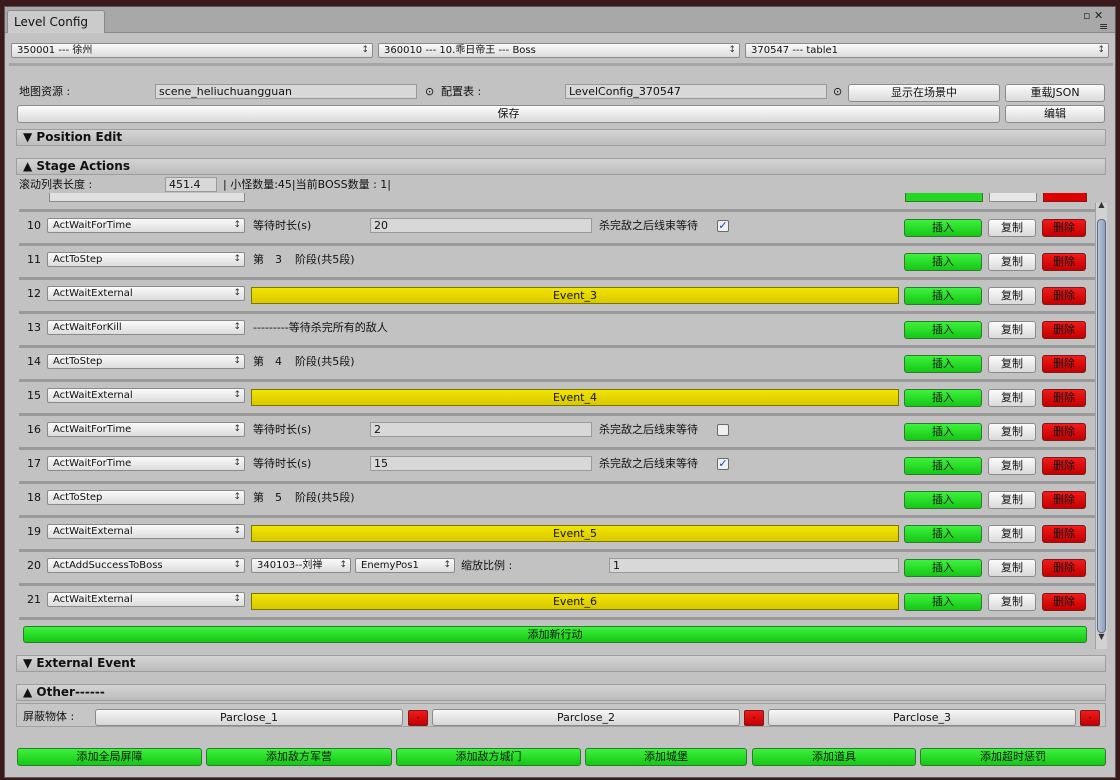  Describe the element at coordinates (1101, 637) in the screenshot. I see `scroll-down-icon: ▼` at that location.